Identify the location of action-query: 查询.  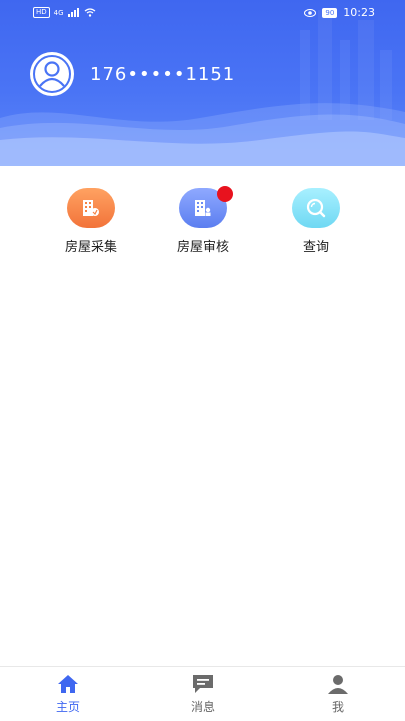
(316, 221).